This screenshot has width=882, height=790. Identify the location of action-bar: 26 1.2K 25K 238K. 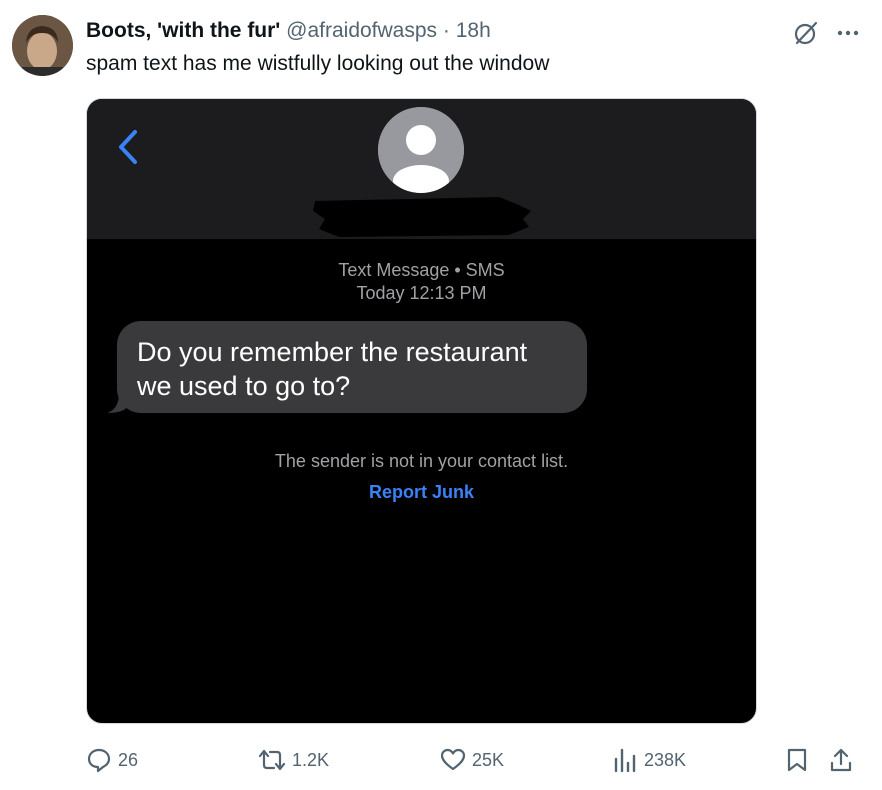
(441, 760).